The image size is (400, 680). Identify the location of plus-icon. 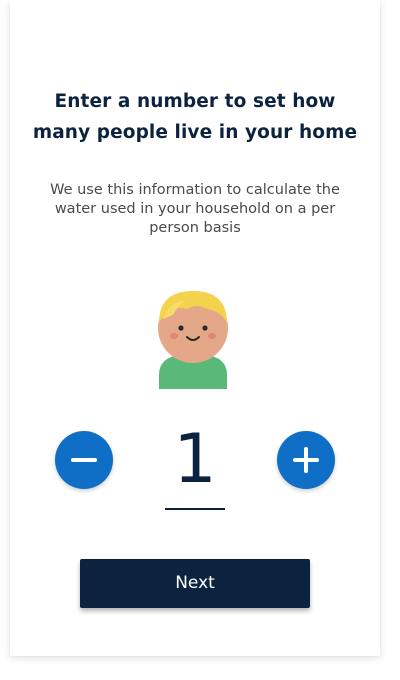
(306, 460).